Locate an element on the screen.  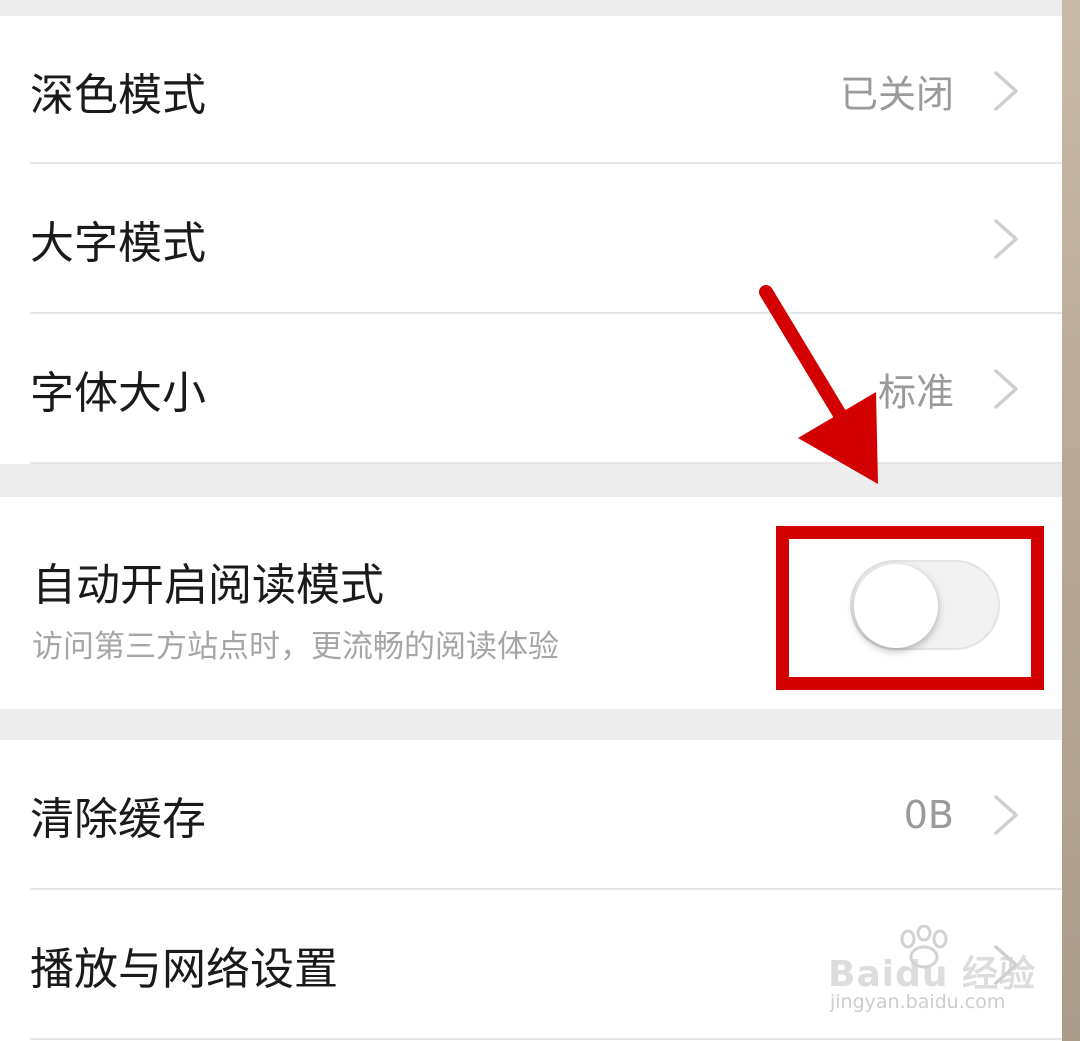
annotation-highlight-box is located at coordinates (910, 608).